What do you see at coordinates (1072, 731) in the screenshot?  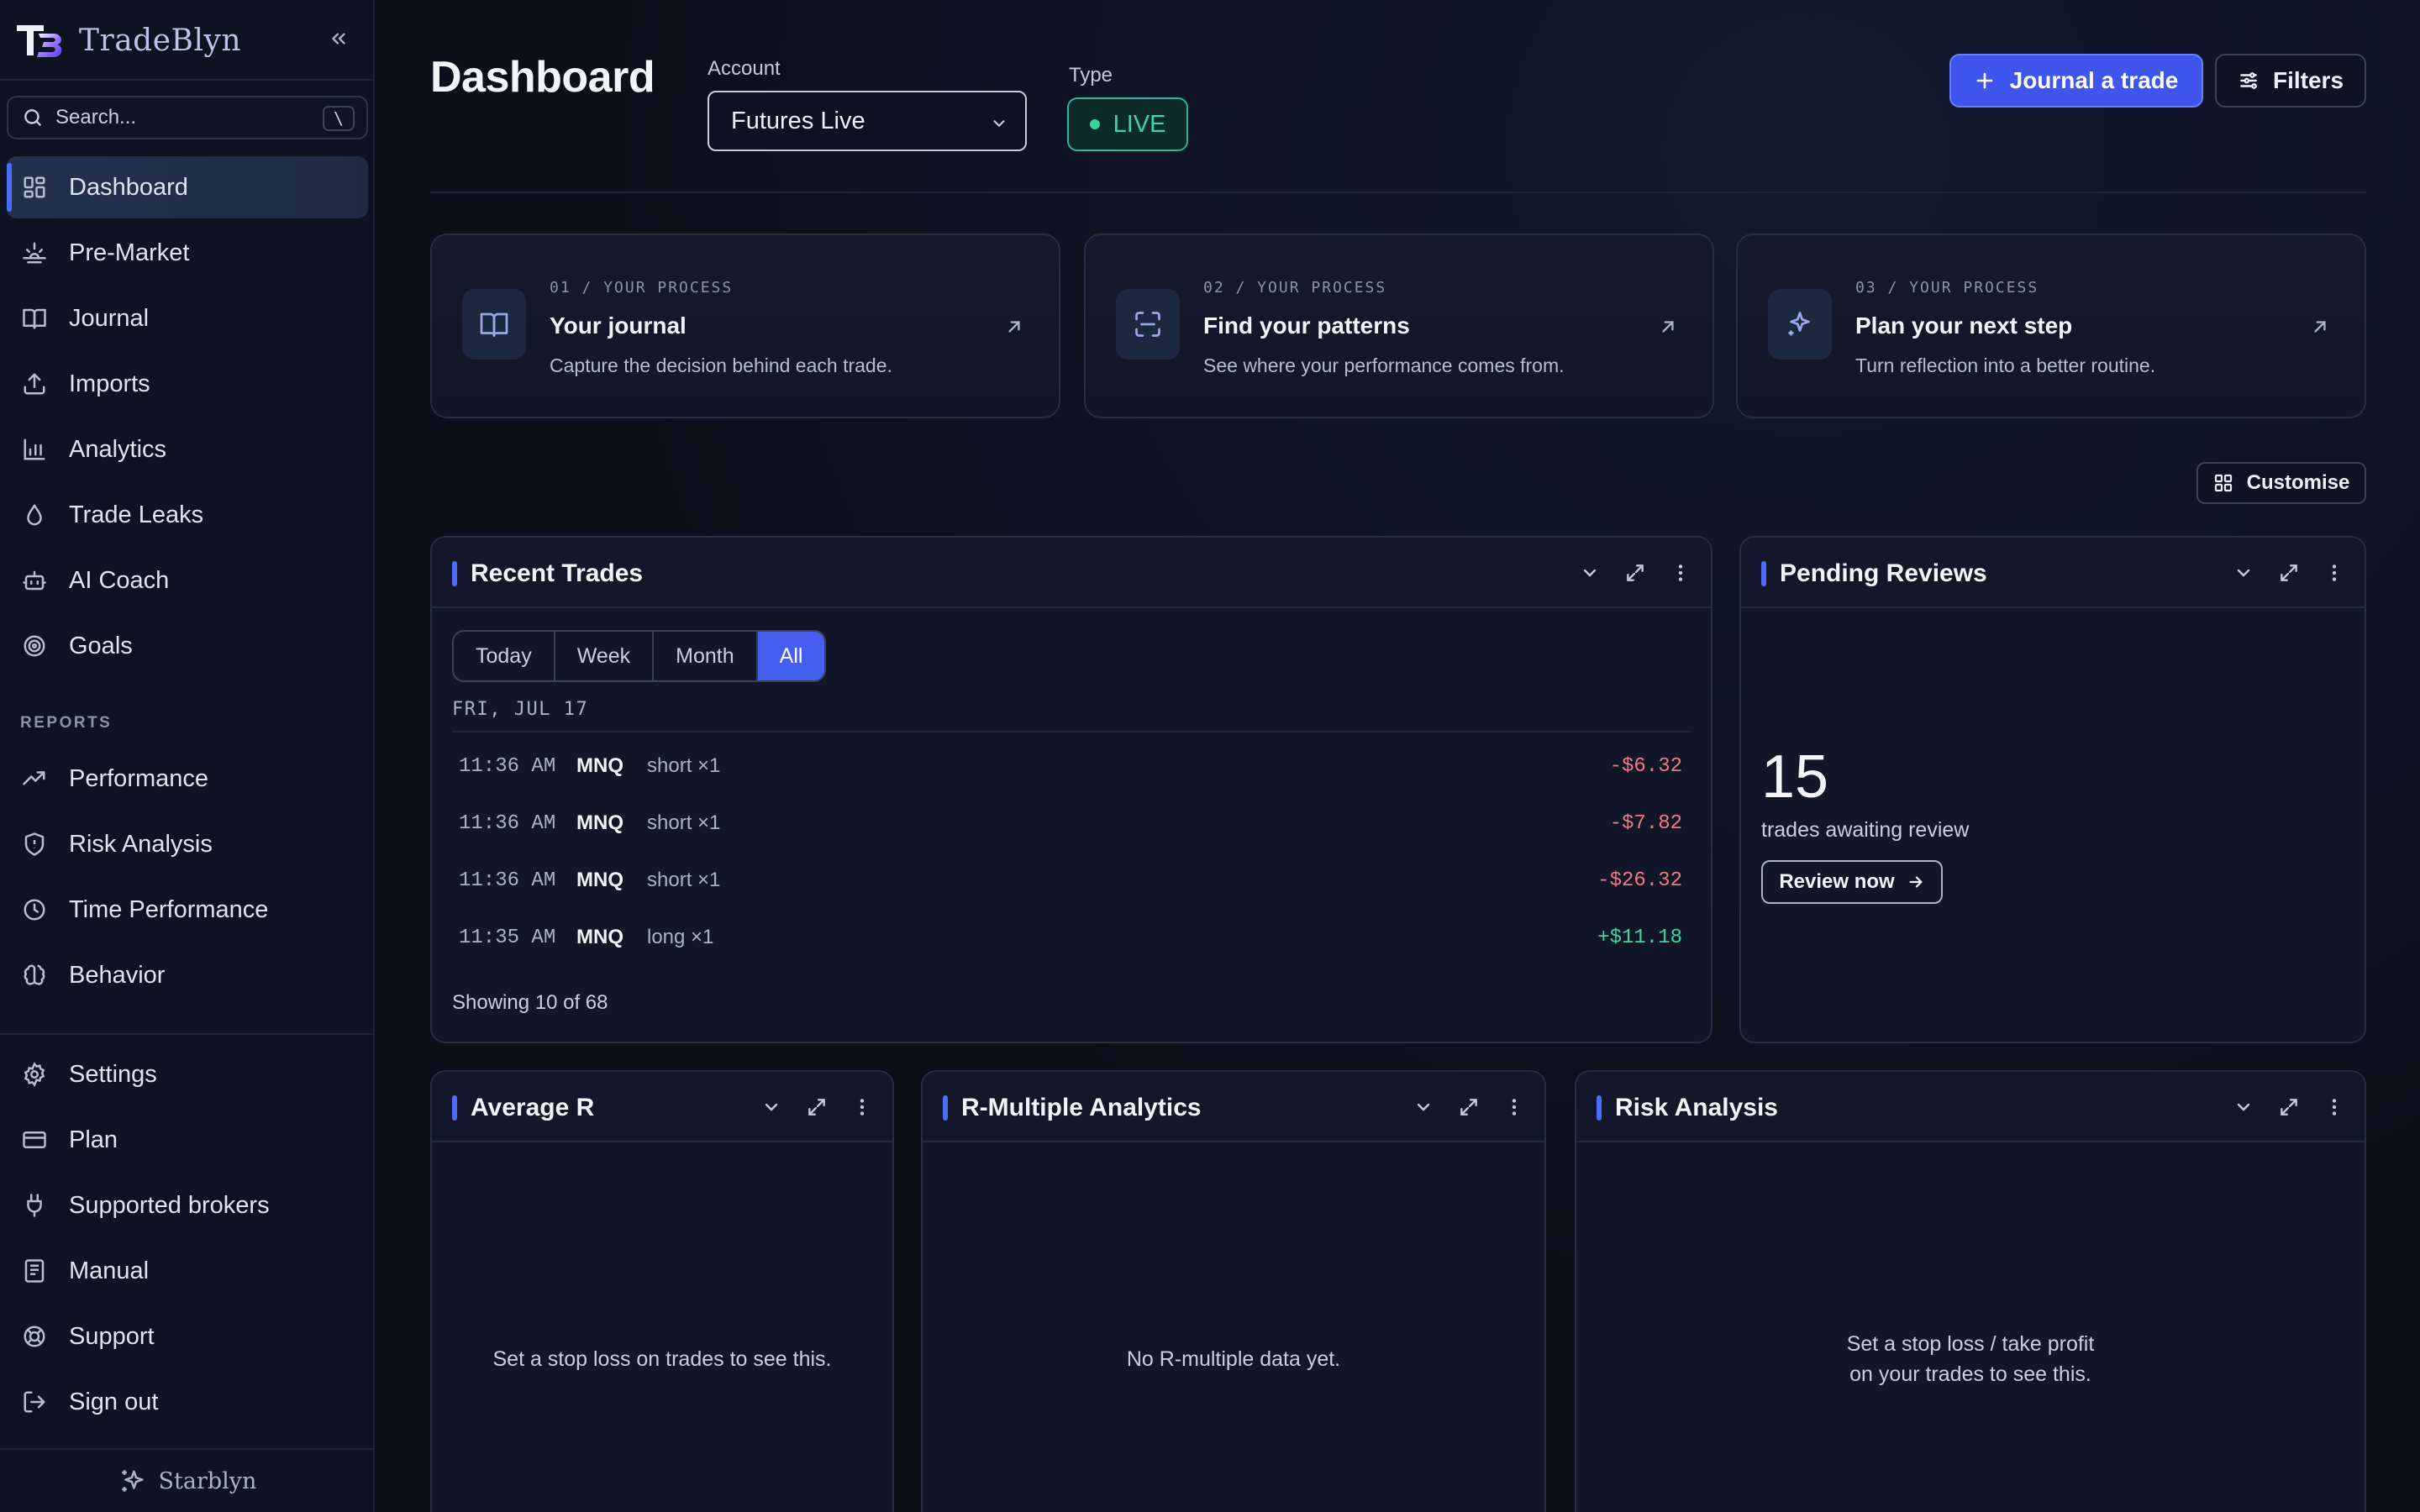 I see `date-divider` at bounding box center [1072, 731].